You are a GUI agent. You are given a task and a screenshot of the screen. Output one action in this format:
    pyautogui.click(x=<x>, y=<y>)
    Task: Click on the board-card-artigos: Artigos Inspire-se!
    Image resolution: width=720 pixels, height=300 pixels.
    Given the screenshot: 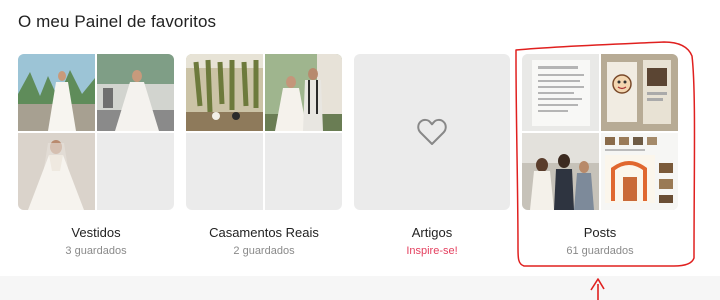 What is the action you would take?
    pyautogui.click(x=432, y=155)
    